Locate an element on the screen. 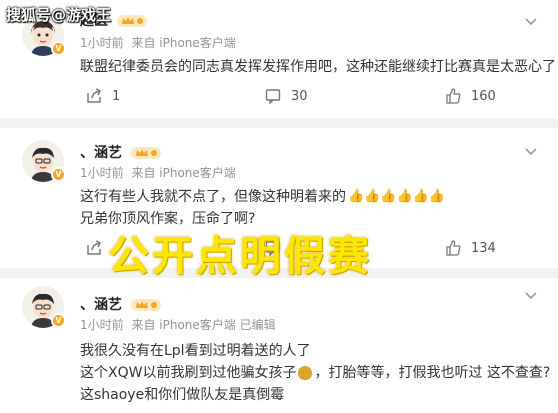 The height and width of the screenshot is (413, 558). comment-text: 联盟纪律委员会的同志真发挥发挥作用吧，这种还能继续打比赛真是太恶心了 is located at coordinates (318, 67).